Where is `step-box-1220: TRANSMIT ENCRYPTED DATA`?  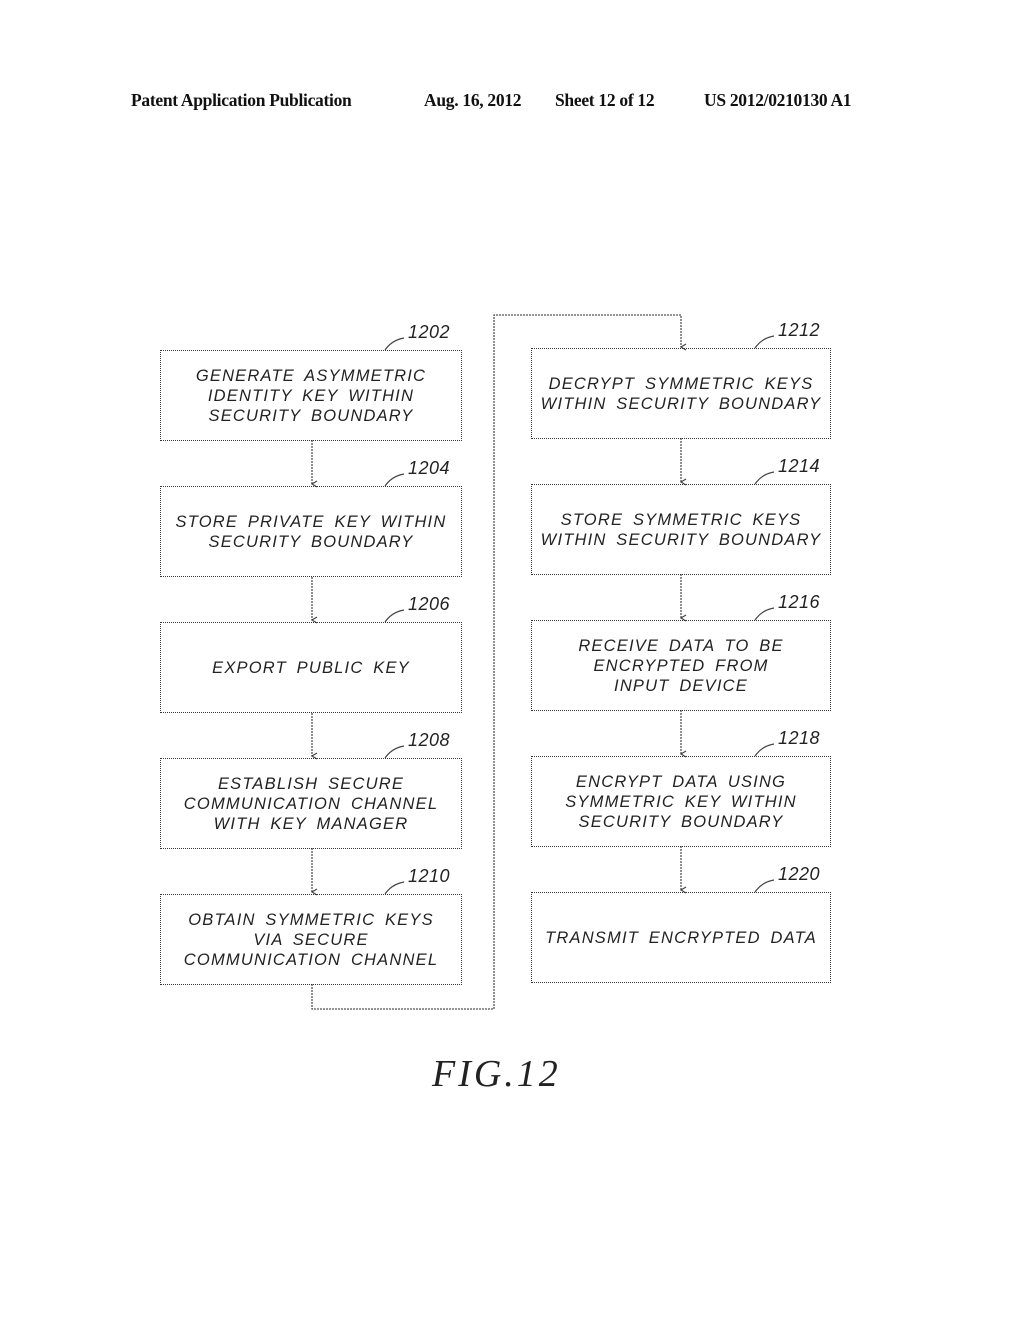 step-box-1220: TRANSMIT ENCRYPTED DATA is located at coordinates (681, 937).